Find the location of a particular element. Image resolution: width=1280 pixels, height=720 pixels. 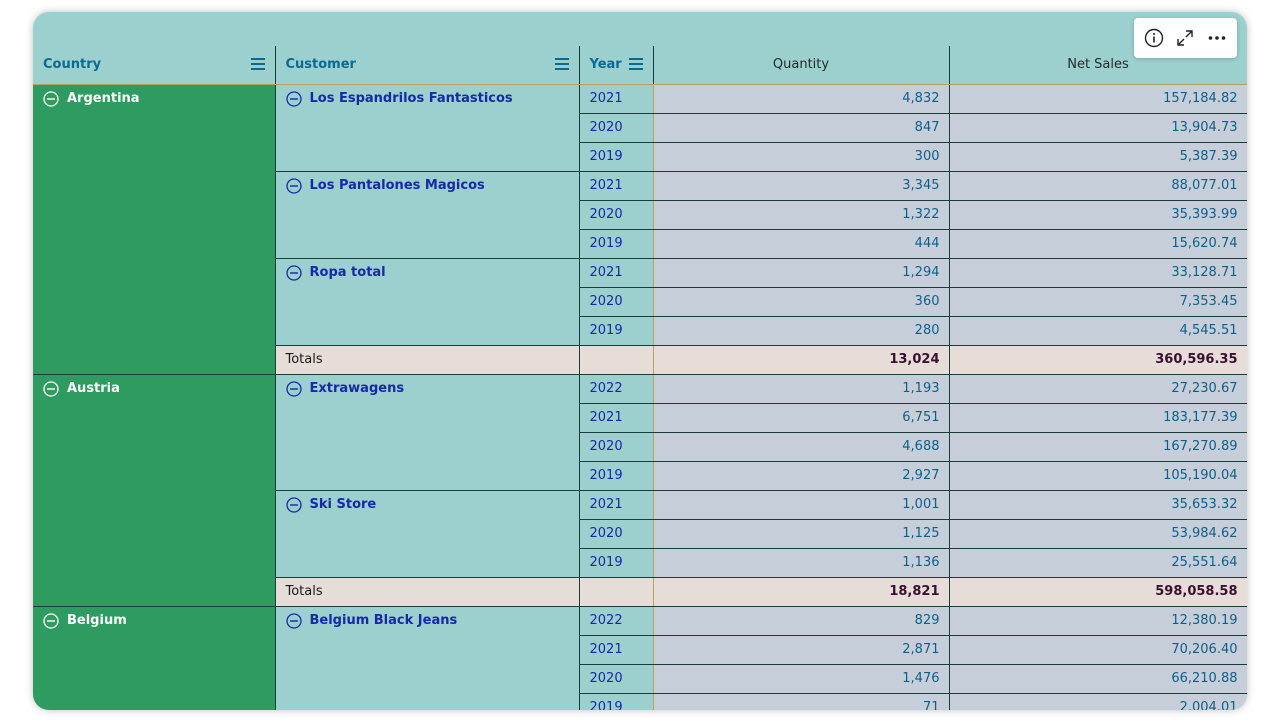

header-row: Country Customer Year Quantity Net Sales is located at coordinates (640, 65).